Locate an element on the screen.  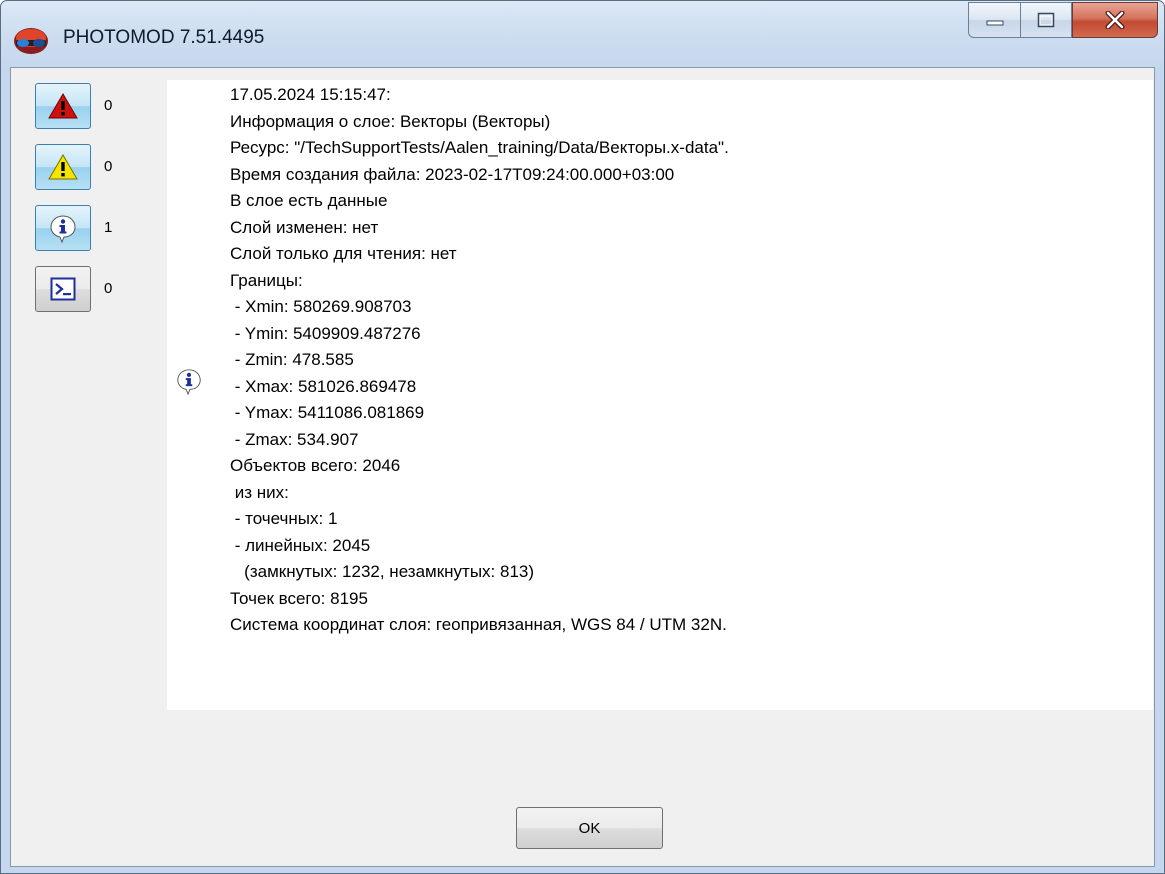
minimize-button is located at coordinates (994, 20).